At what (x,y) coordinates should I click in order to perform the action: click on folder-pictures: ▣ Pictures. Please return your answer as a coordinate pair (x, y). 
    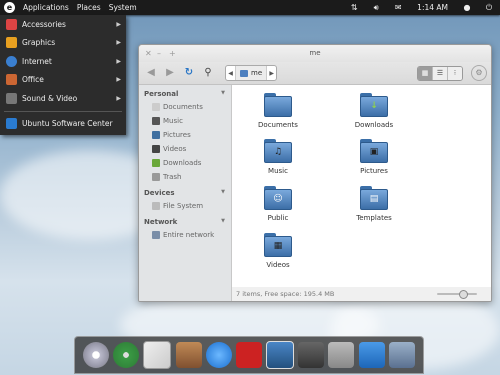
    Looking at the image, I should click on (374, 157).